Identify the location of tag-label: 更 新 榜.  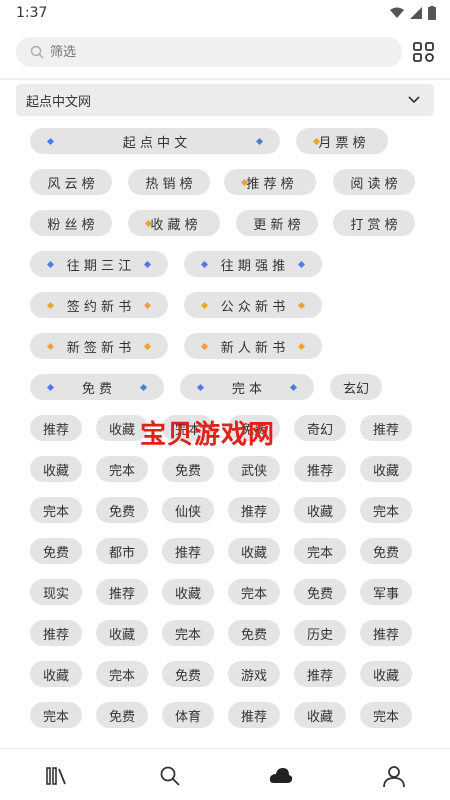
(277, 225).